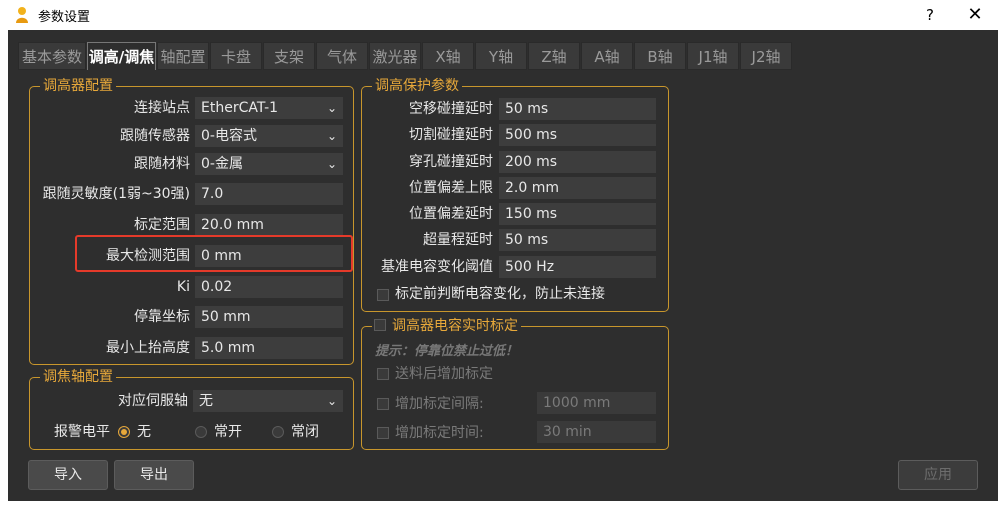 The image size is (1006, 509). I want to click on cut-delay-label: 切割碰撞延时, so click(451, 135).